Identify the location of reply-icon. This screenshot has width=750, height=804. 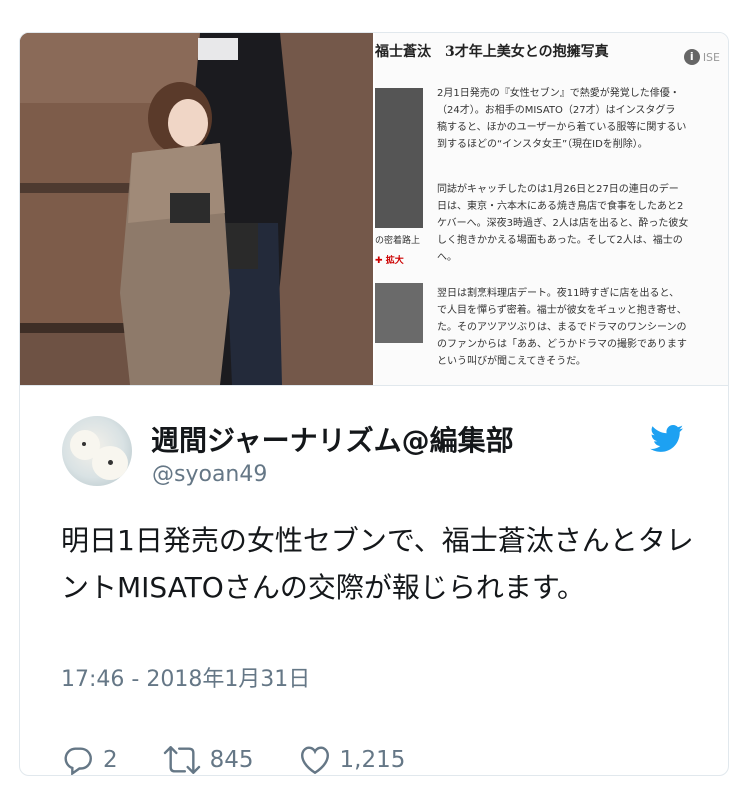
(78, 761).